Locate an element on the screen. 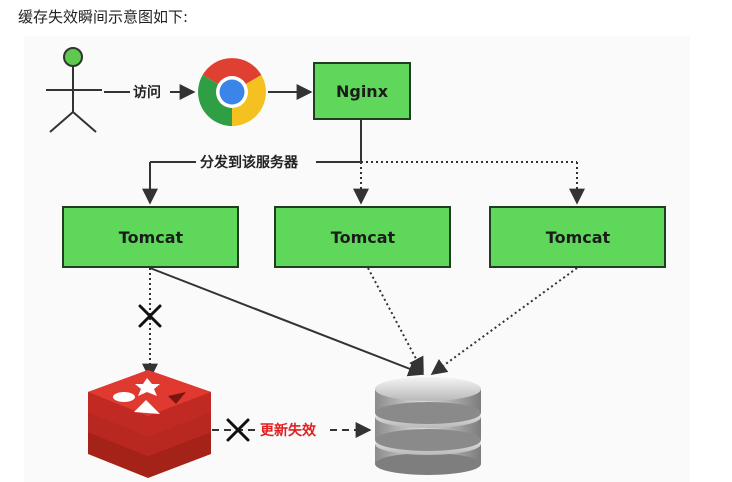 This screenshot has width=732, height=482. tomcat-right-label: Tomcat is located at coordinates (578, 237).